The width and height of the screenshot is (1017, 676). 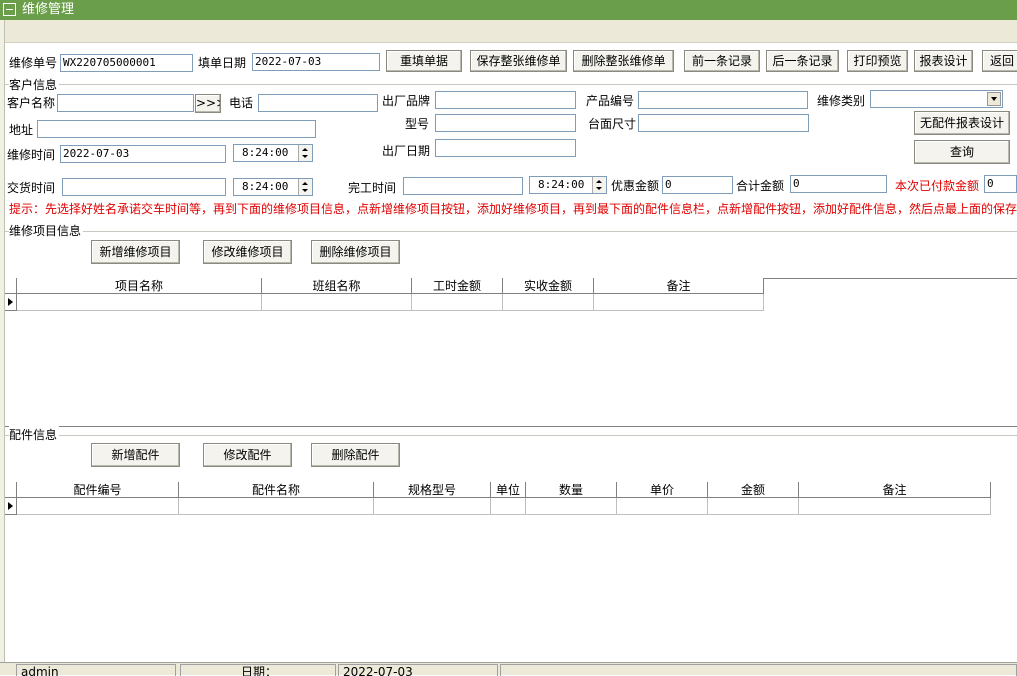 I want to click on col-spec: 规格型号, so click(x=432, y=490).